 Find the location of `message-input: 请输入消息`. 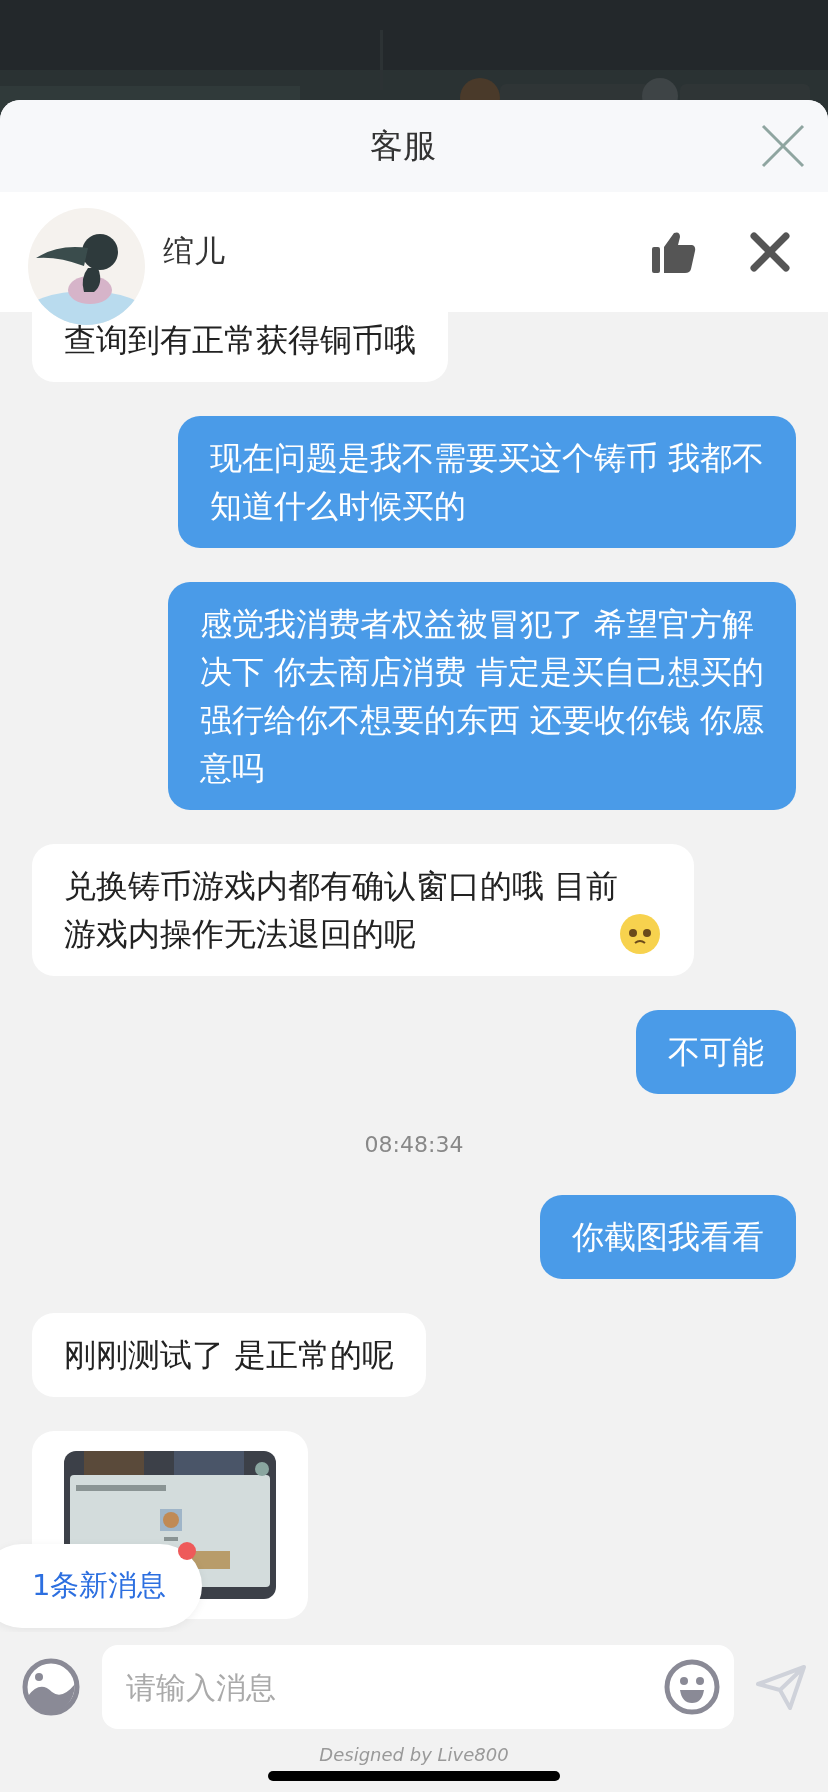

message-input: 请输入消息 is located at coordinates (394, 1687).